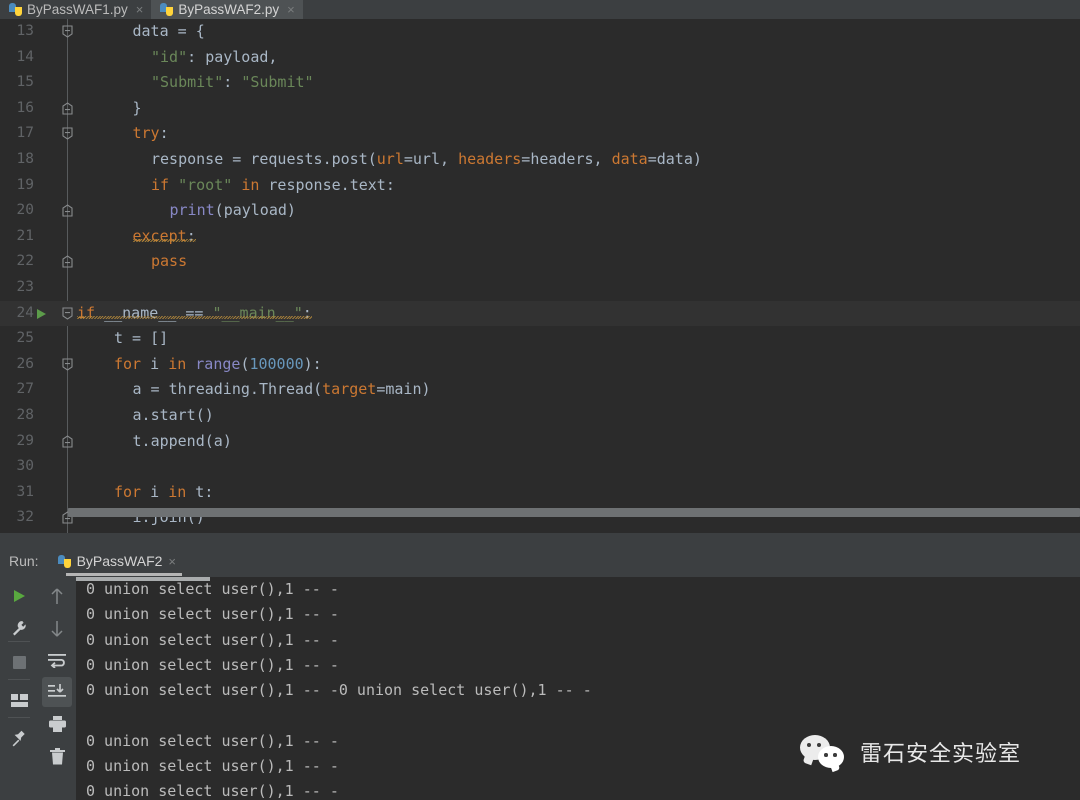 This screenshot has height=800, width=1080. I want to click on code-text: for i in t:, so click(164, 491).